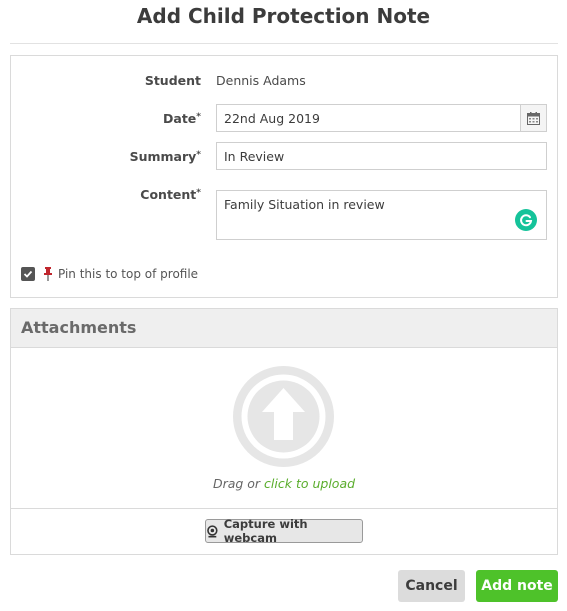 This screenshot has height=611, width=567. I want to click on title-divider, so click(284, 43).